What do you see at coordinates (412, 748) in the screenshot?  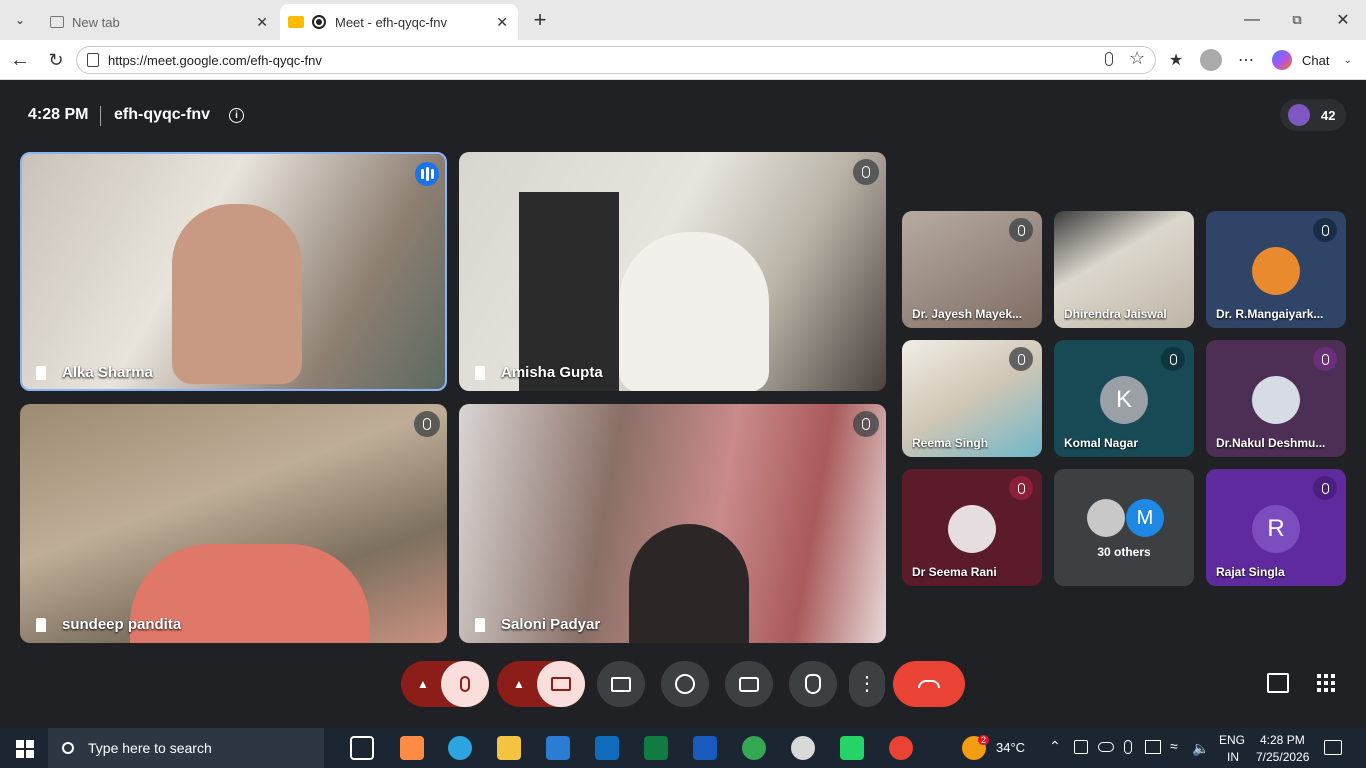 I see `copilot-app-icon` at bounding box center [412, 748].